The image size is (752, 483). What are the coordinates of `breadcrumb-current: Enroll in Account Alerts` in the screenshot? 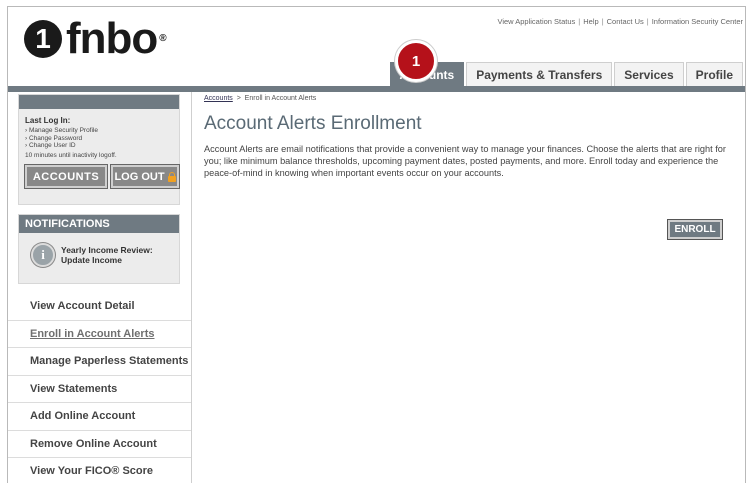 It's located at (280, 98).